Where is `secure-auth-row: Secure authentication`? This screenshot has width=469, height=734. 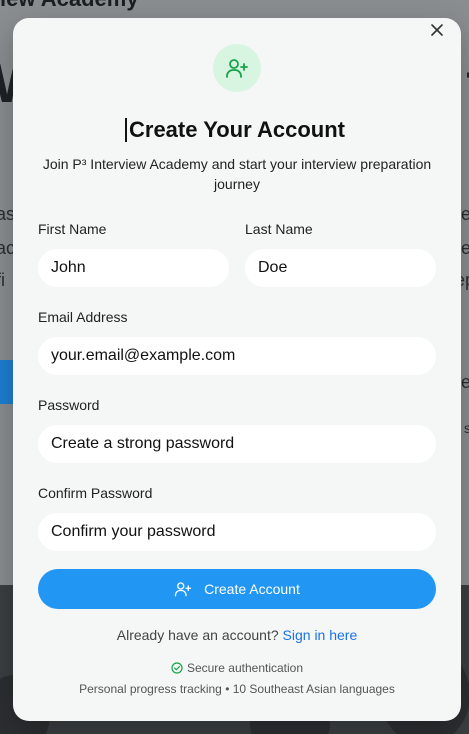 secure-auth-row: Secure authentication is located at coordinates (237, 668).